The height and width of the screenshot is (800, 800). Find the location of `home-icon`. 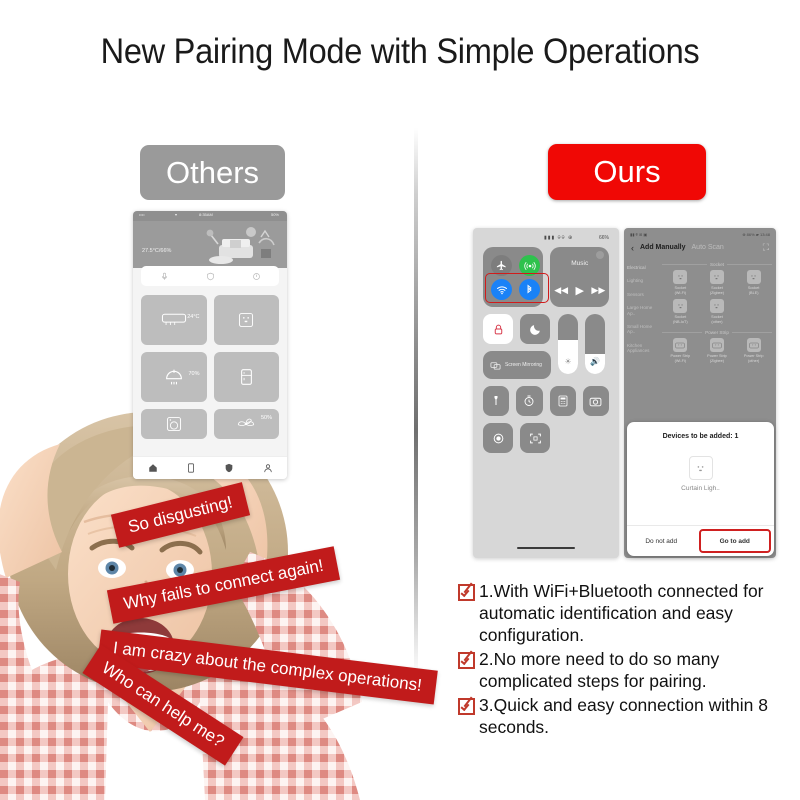

home-icon is located at coordinates (153, 468).